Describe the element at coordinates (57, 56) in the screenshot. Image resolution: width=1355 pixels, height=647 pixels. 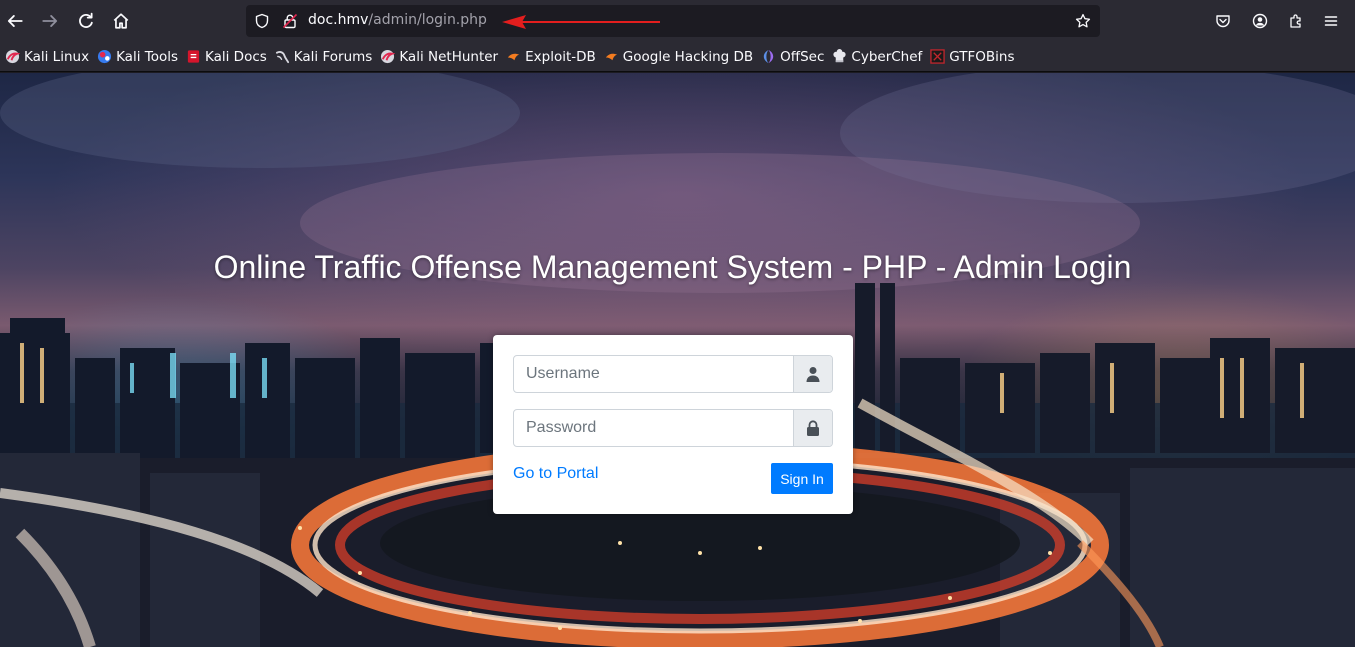
I see `bookmark-label: Kali Linux` at that location.